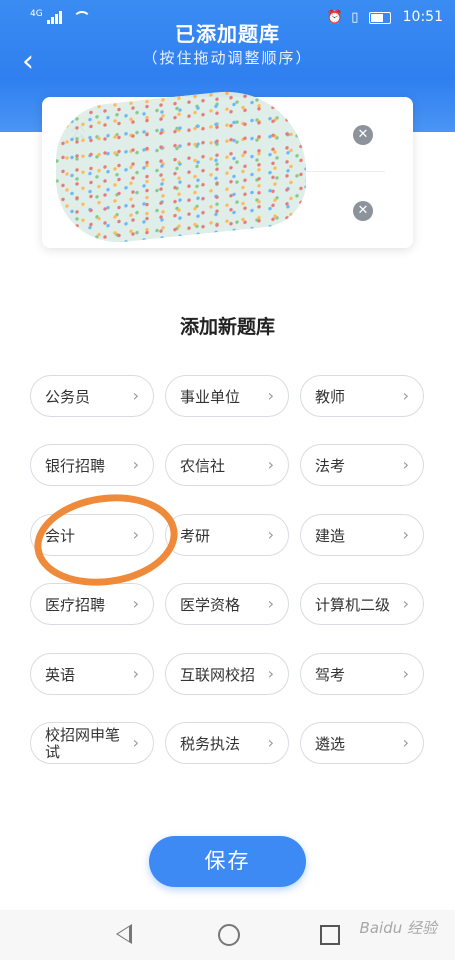 The width and height of the screenshot is (455, 960). I want to click on tag-label: 互联网校招, so click(218, 675).